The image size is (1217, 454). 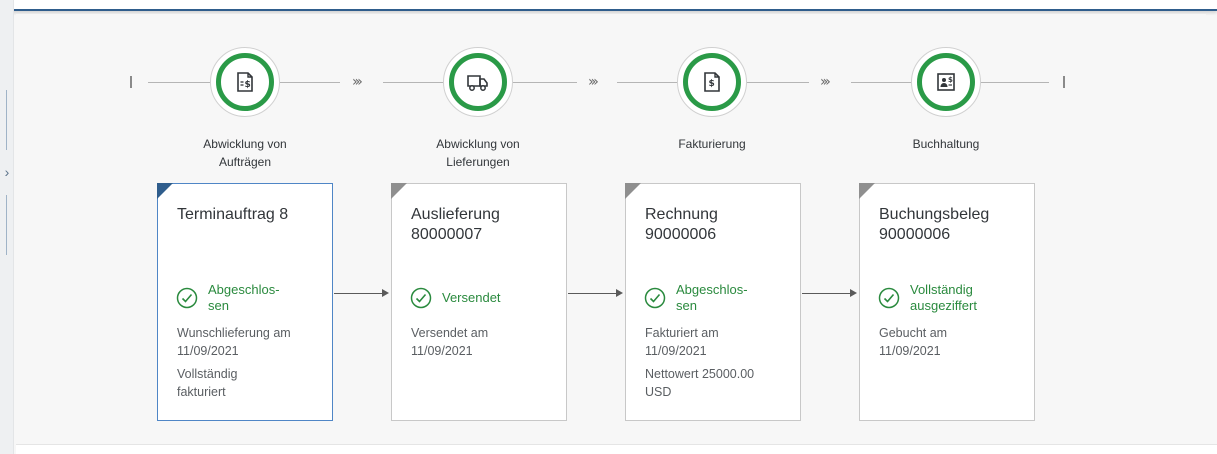 I want to click on status-row: Vollständig ausgeziffert, so click(x=953, y=298).